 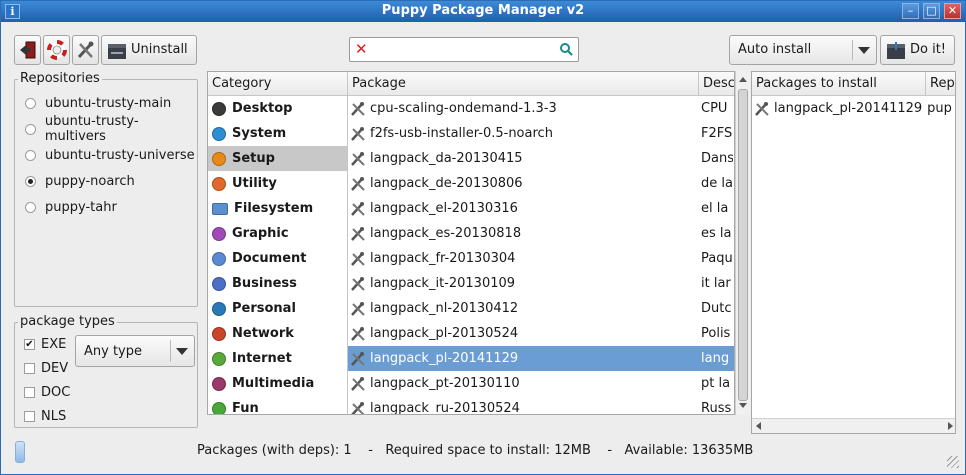 What do you see at coordinates (278, 208) in the screenshot?
I see `category-item: Filesystem` at bounding box center [278, 208].